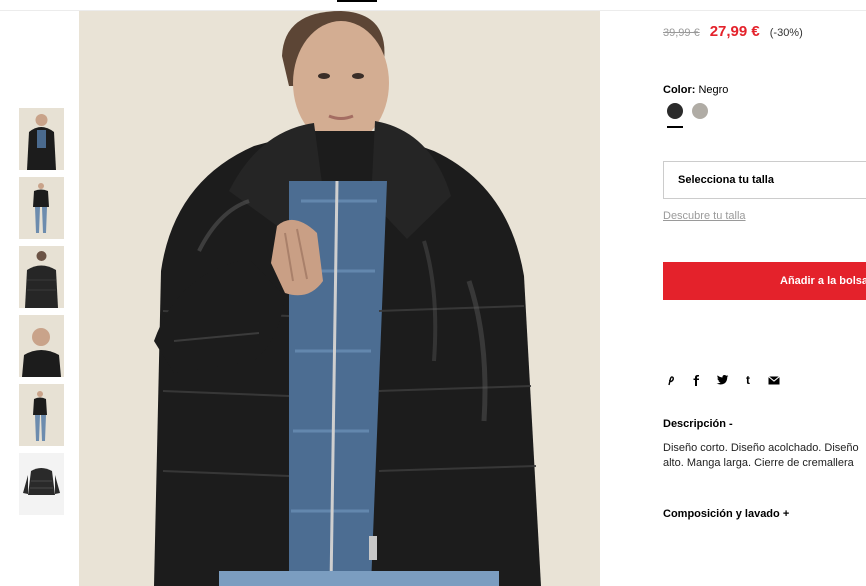  I want to click on add-to-bag-button: Añadir a la bolsa, so click(764, 281).